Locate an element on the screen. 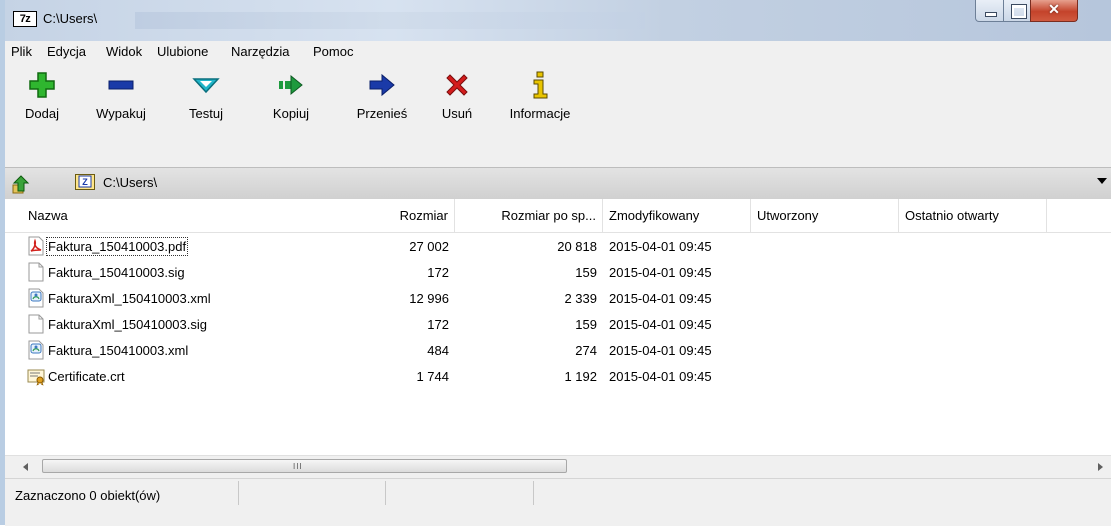 This screenshot has width=1111, height=526. add-button: Dodaj is located at coordinates (42, 95).